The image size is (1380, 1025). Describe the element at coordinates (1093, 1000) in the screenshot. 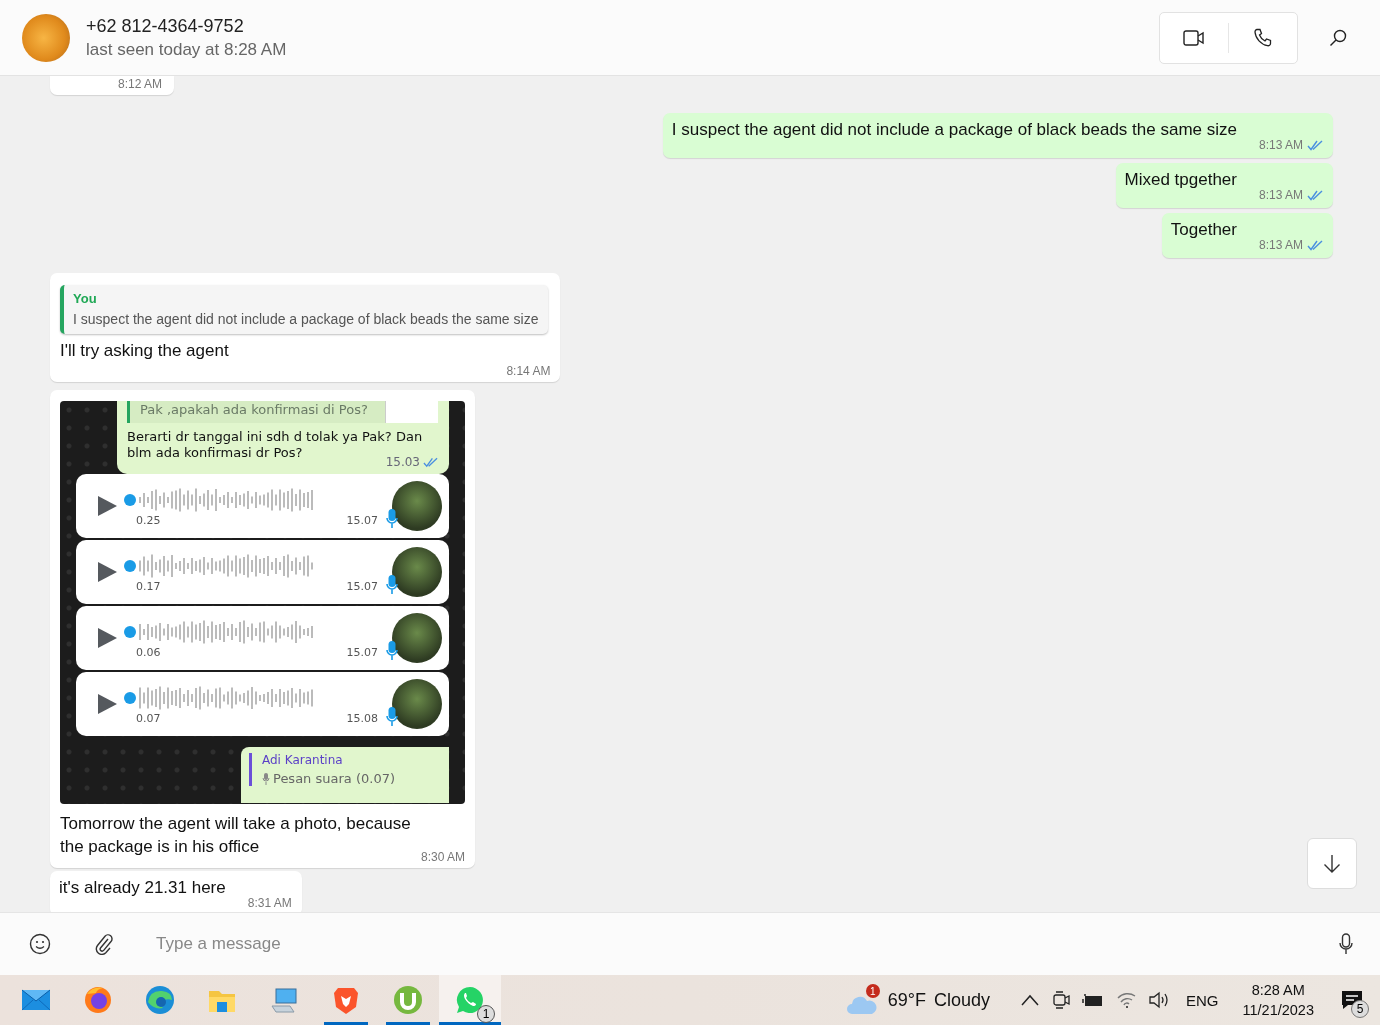

I see `battery-icon` at that location.